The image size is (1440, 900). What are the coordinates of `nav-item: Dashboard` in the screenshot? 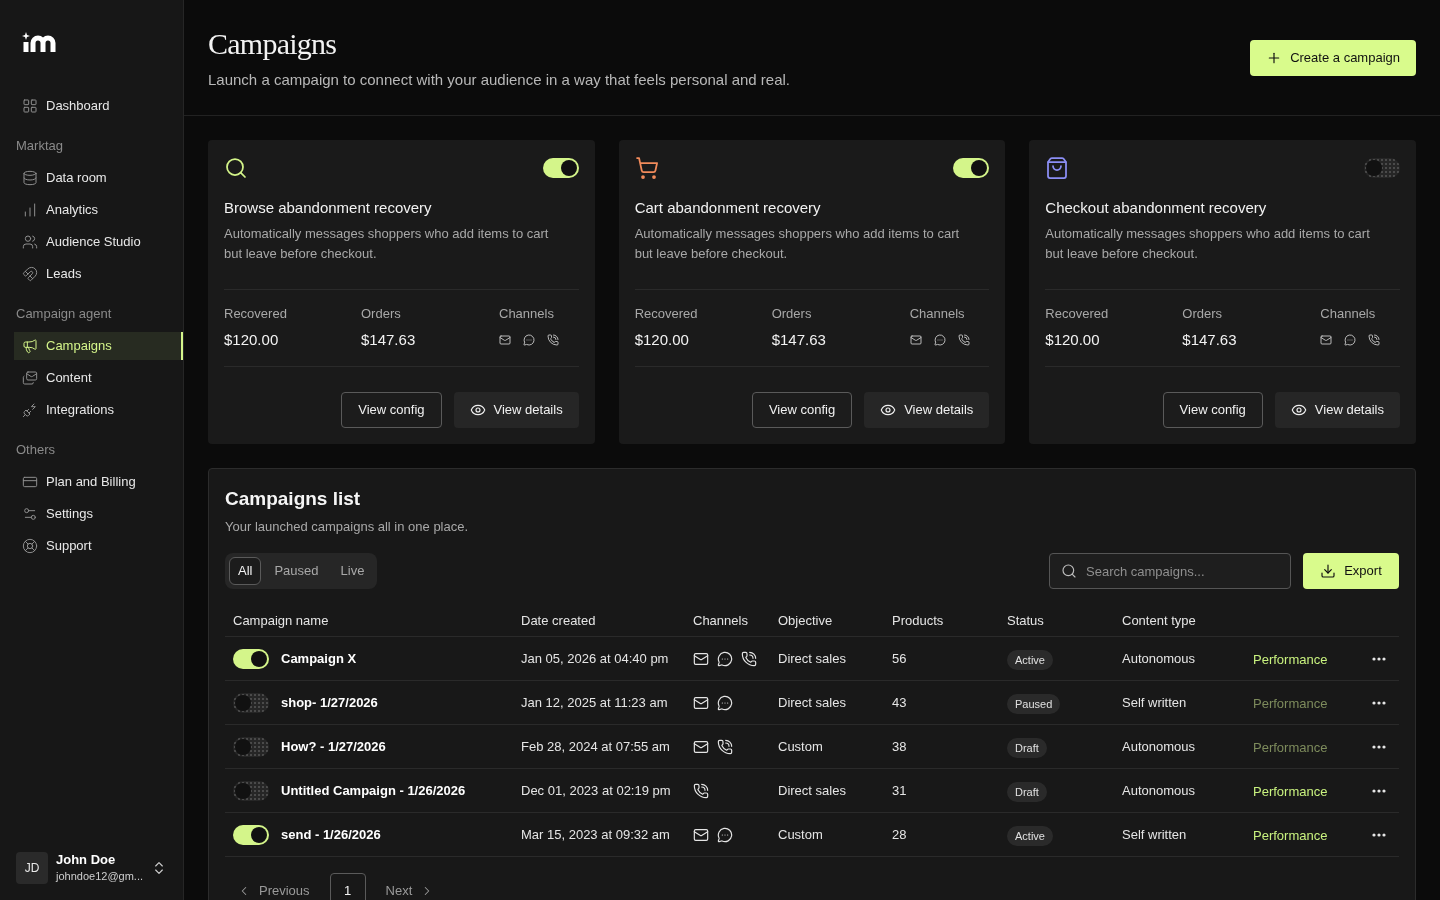 It's located at (98, 106).